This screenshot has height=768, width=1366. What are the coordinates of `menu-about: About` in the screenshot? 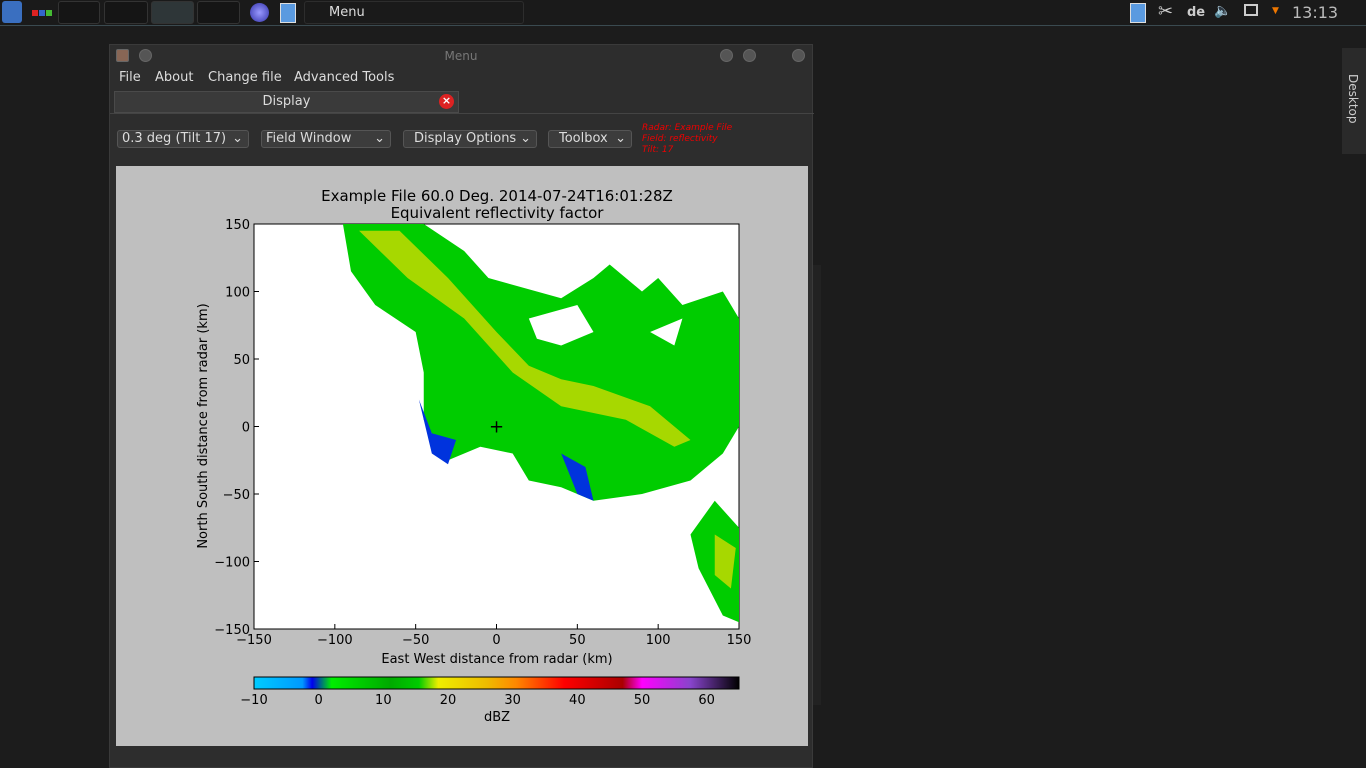 It's located at (174, 77).